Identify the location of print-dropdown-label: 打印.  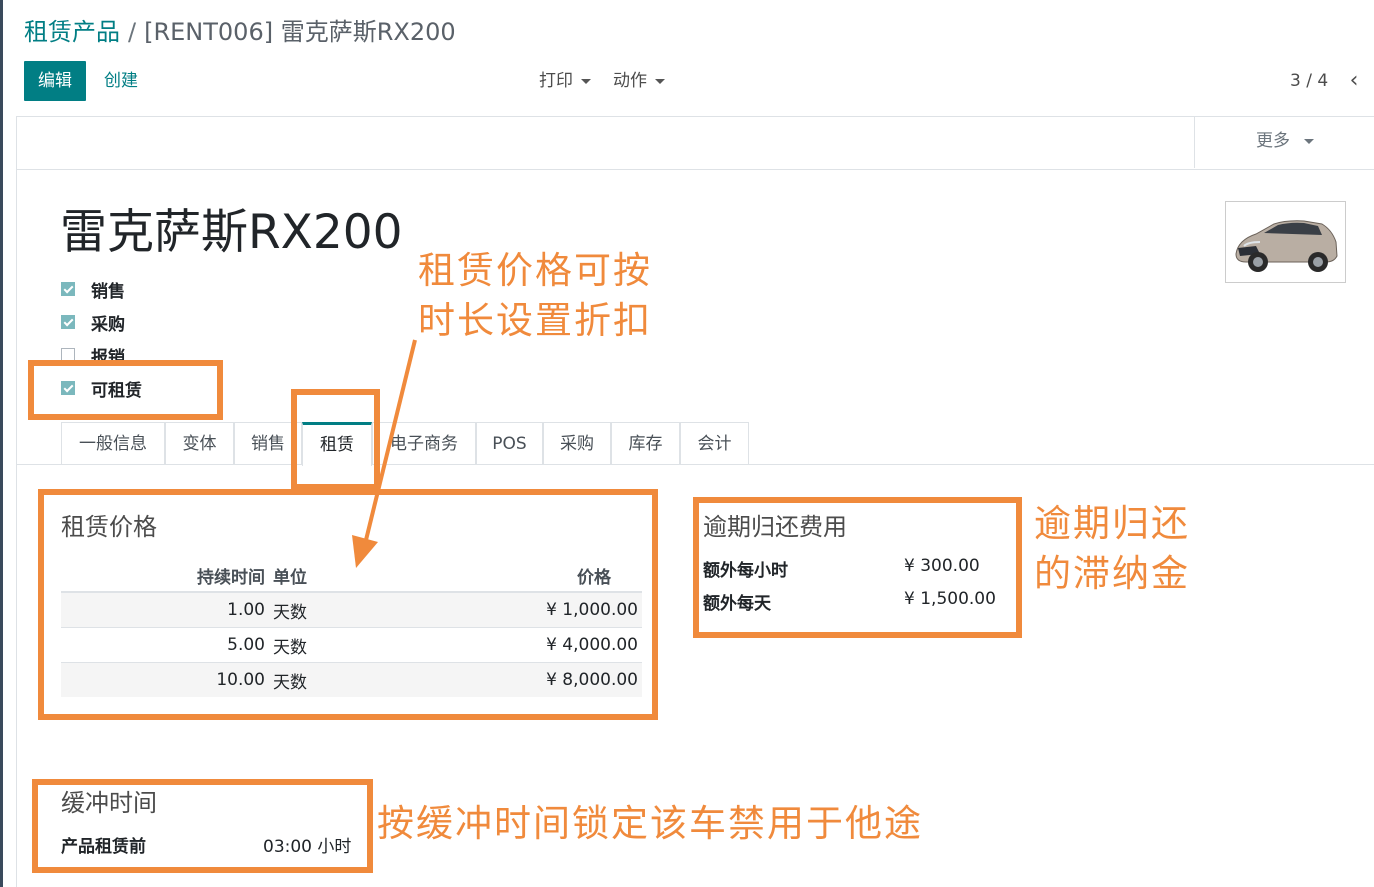
(556, 81).